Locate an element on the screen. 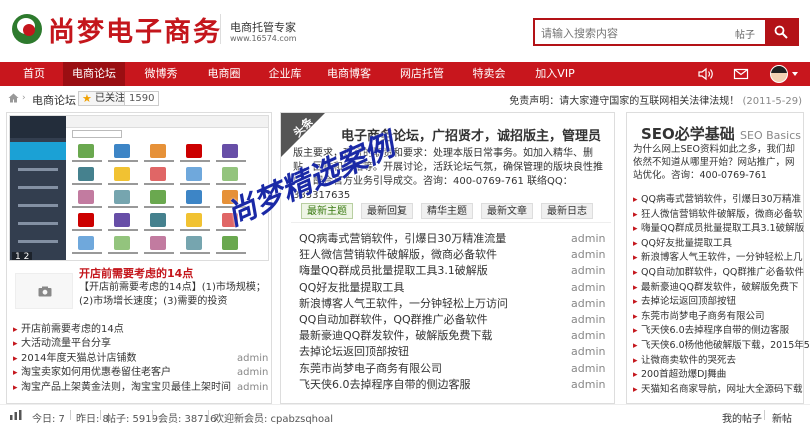 This screenshot has width=810, height=425. user-avatar is located at coordinates (779, 74).